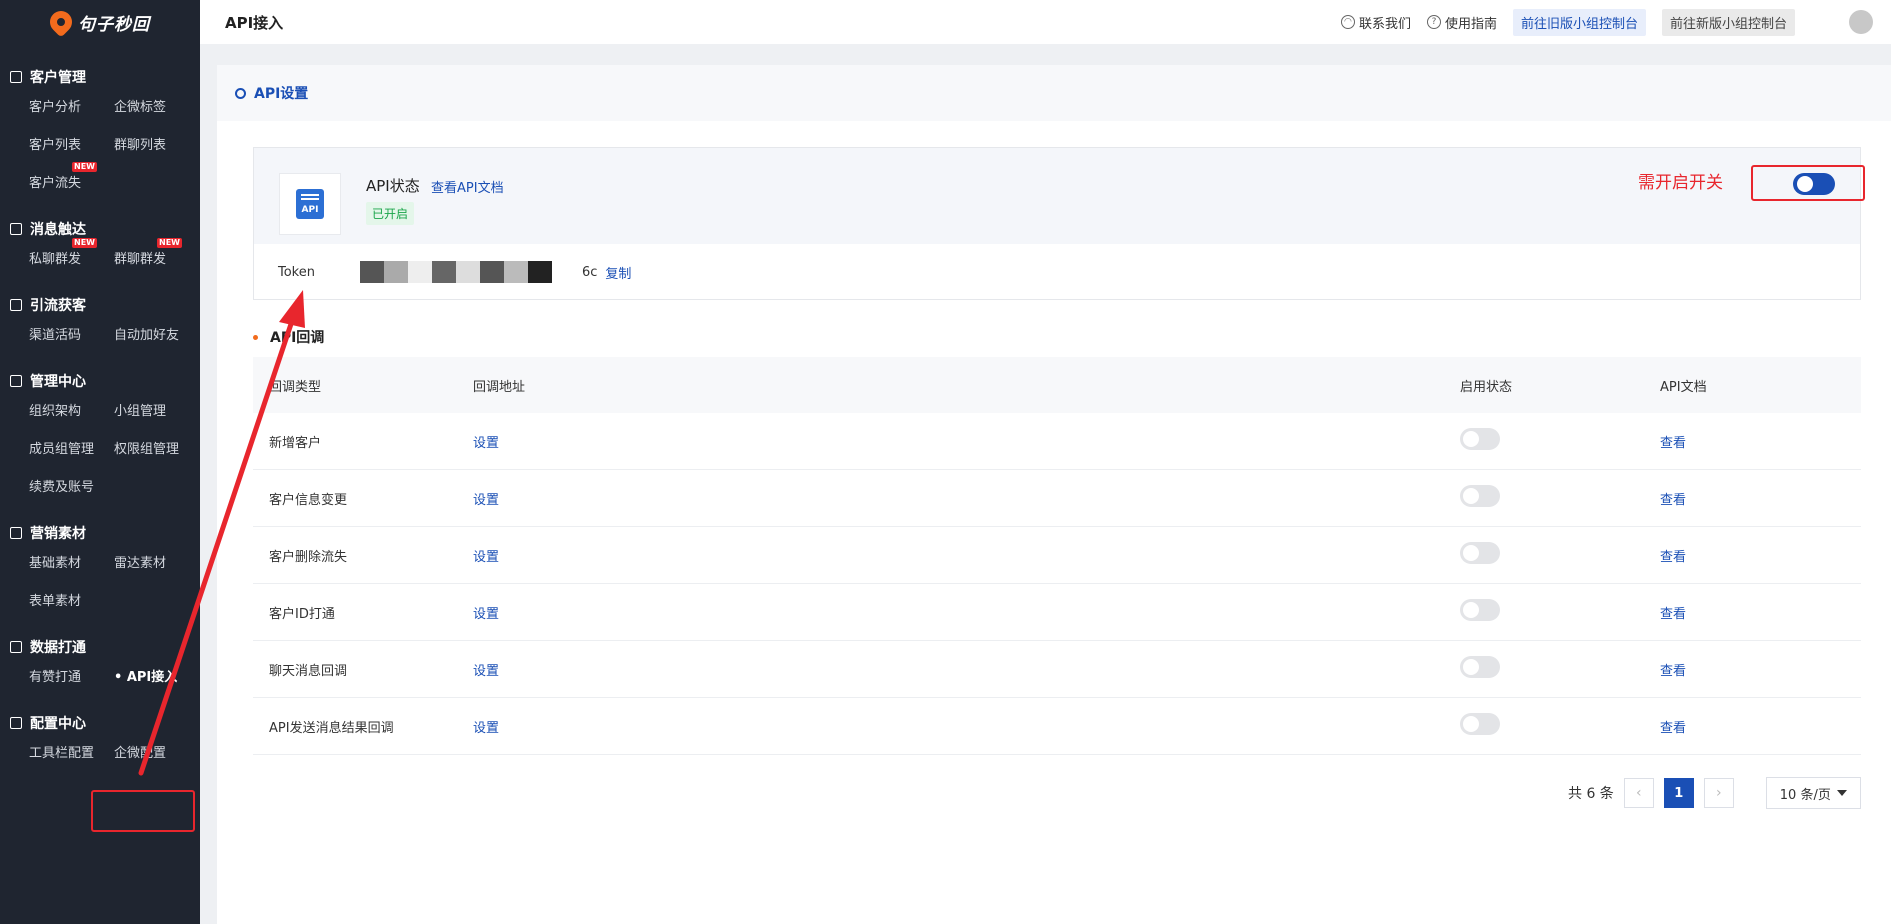 The image size is (1891, 924). What do you see at coordinates (297, 338) in the screenshot?
I see `api-callback-title-text: API回调` at bounding box center [297, 338].